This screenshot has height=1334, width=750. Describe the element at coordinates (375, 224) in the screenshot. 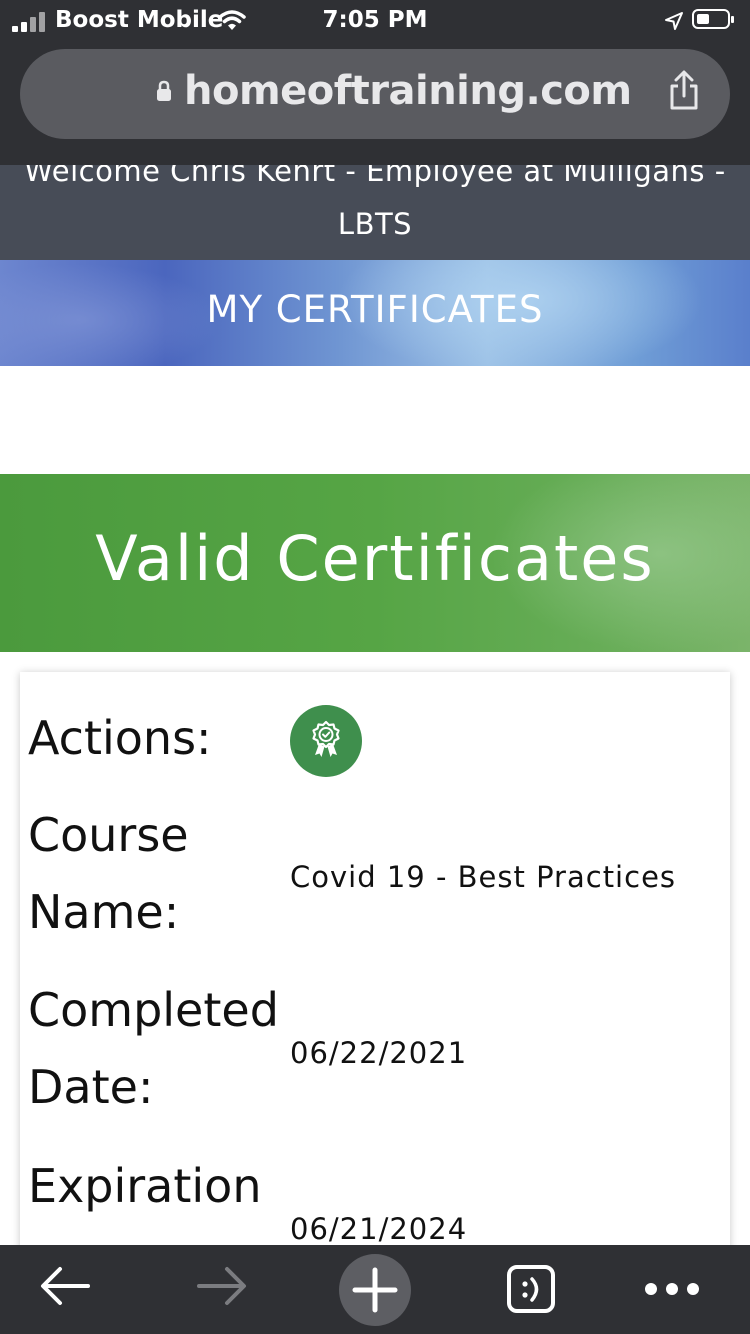

I see `welcome-line-2: LBTS` at that location.